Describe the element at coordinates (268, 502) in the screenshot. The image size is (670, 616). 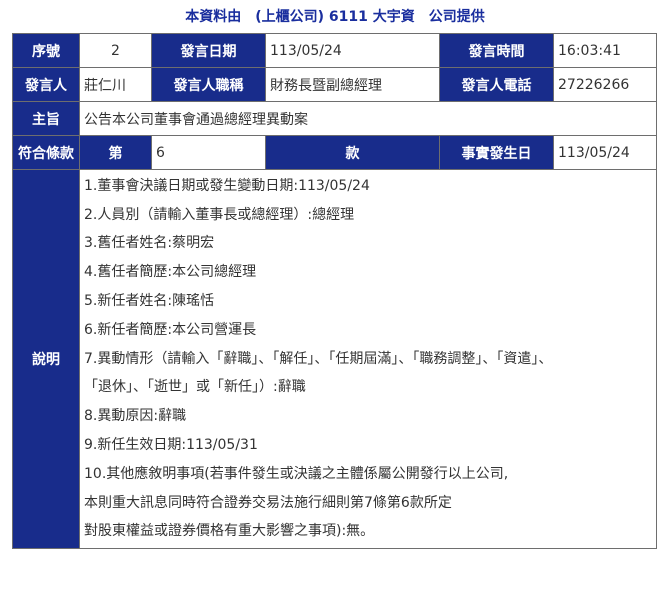
I see `description-line-12: 本則重大訊息同時符合證券交易法施行細則第7條第6款所定` at that location.